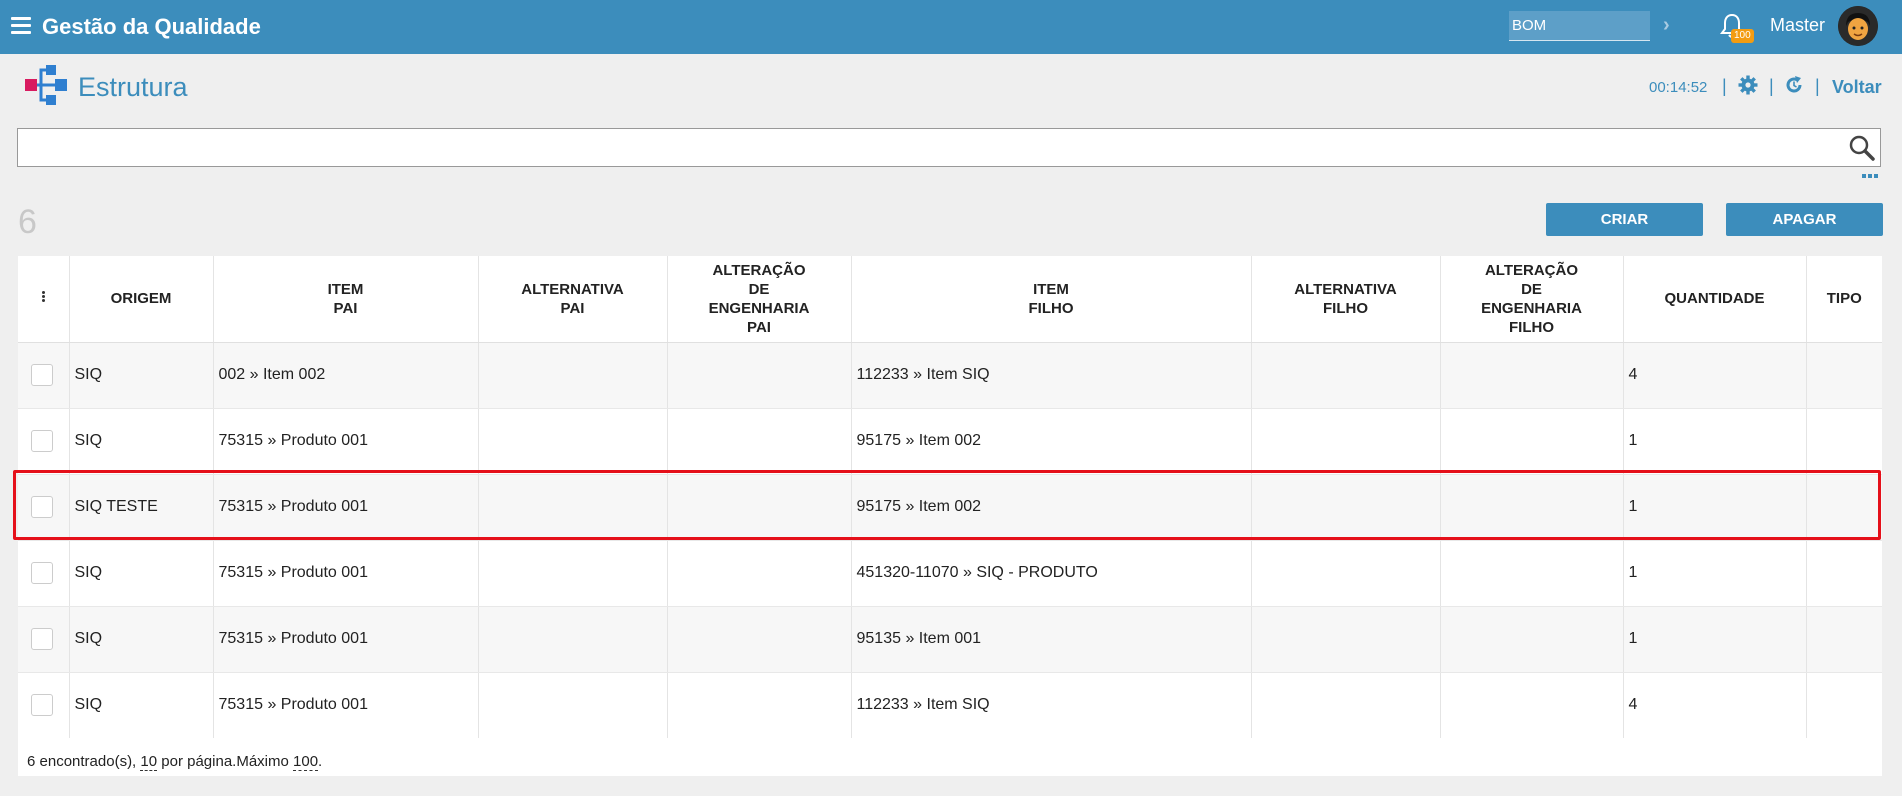  Describe the element at coordinates (1051, 299) in the screenshot. I see `column-header: ITEM FILHO` at that location.